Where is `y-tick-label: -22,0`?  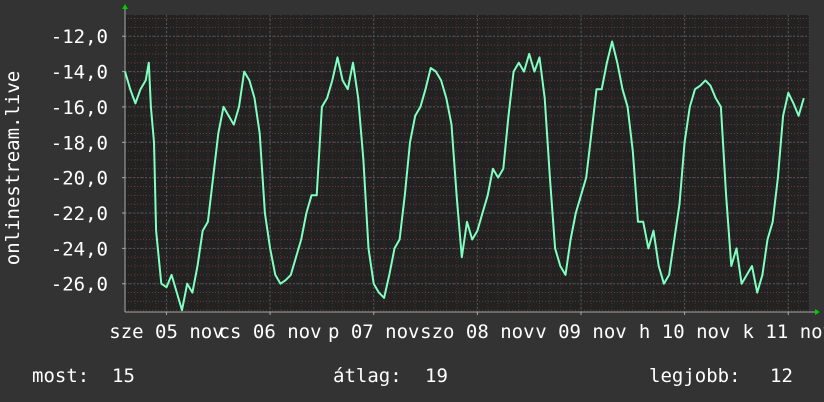 y-tick-label: -22,0 is located at coordinates (79, 214).